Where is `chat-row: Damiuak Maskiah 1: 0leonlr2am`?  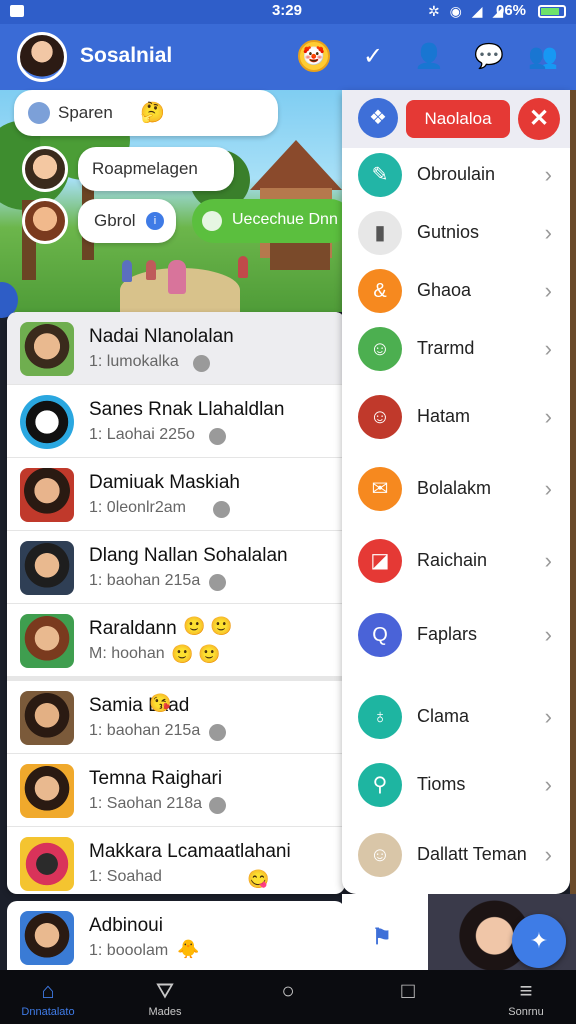 chat-row: Damiuak Maskiah 1: 0leonlr2am is located at coordinates (176, 494).